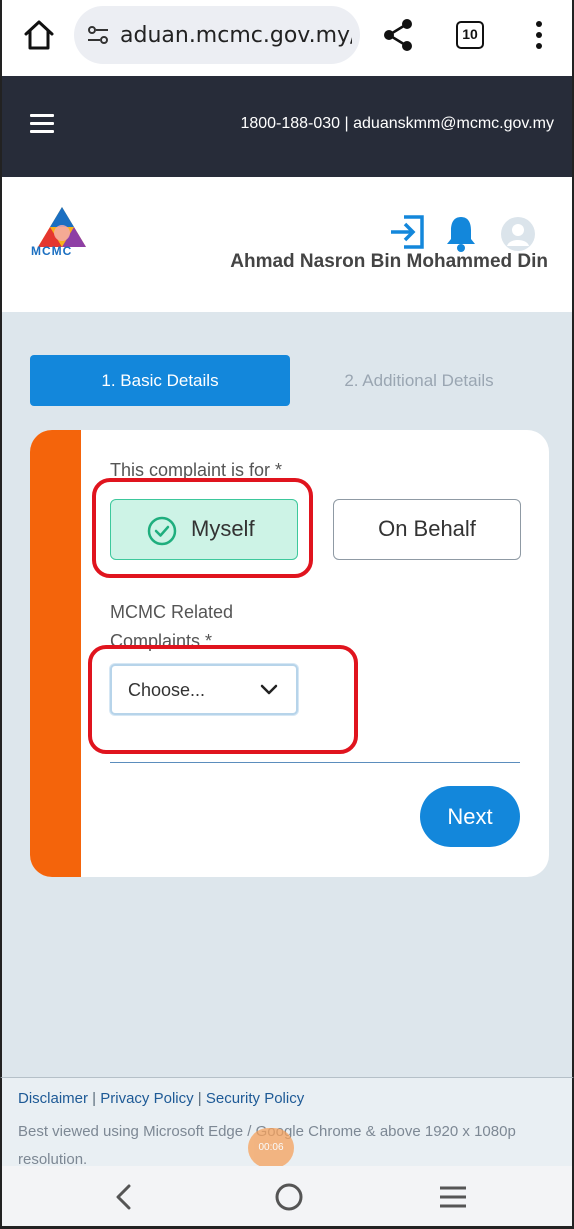  Describe the element at coordinates (223, 528) in the screenshot. I see `option-myself-label: Myself` at that location.